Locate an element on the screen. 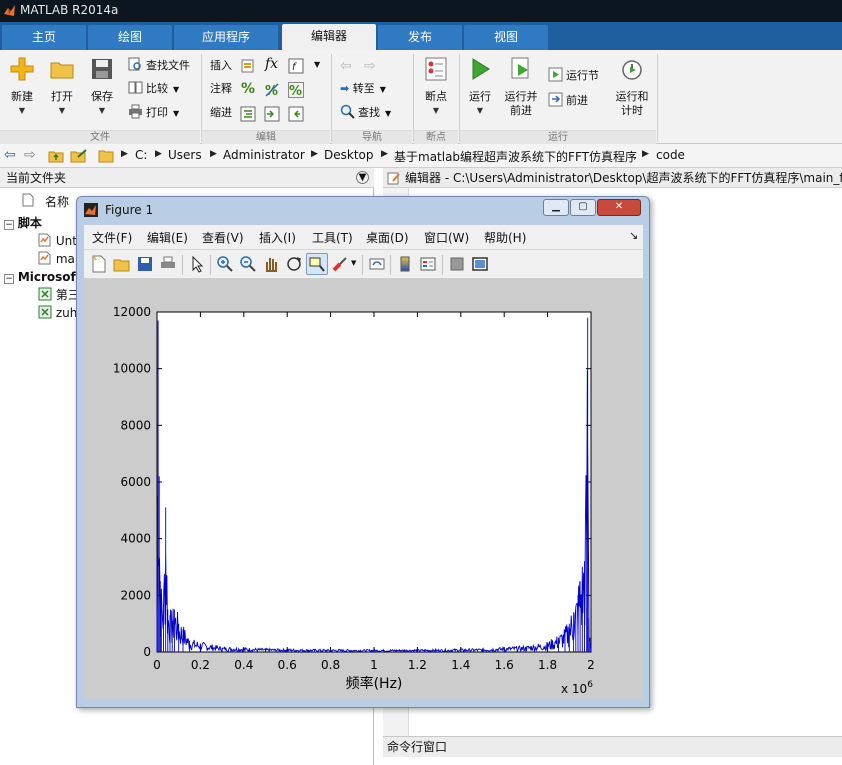  run-button: 运行 ▼ is located at coordinates (480, 86).